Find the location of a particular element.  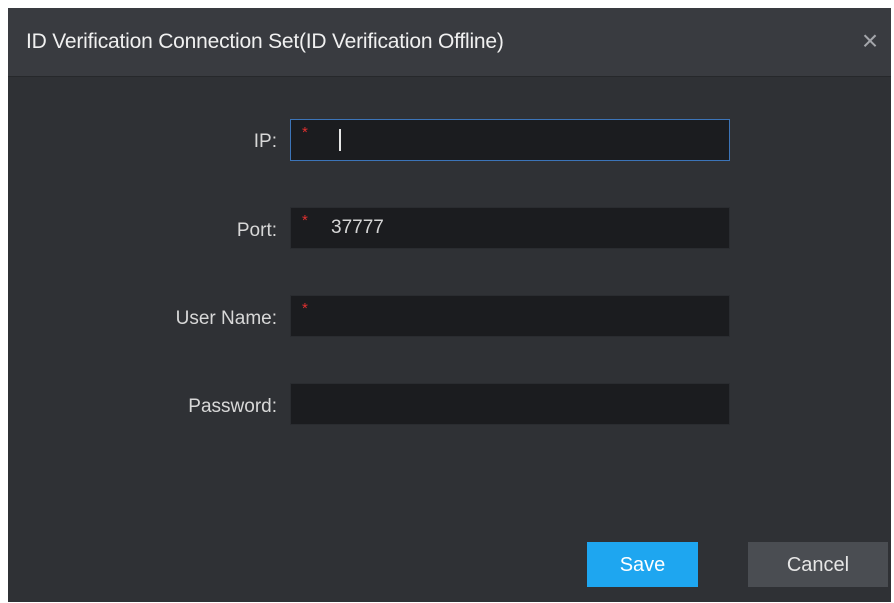

password-field is located at coordinates (510, 404).